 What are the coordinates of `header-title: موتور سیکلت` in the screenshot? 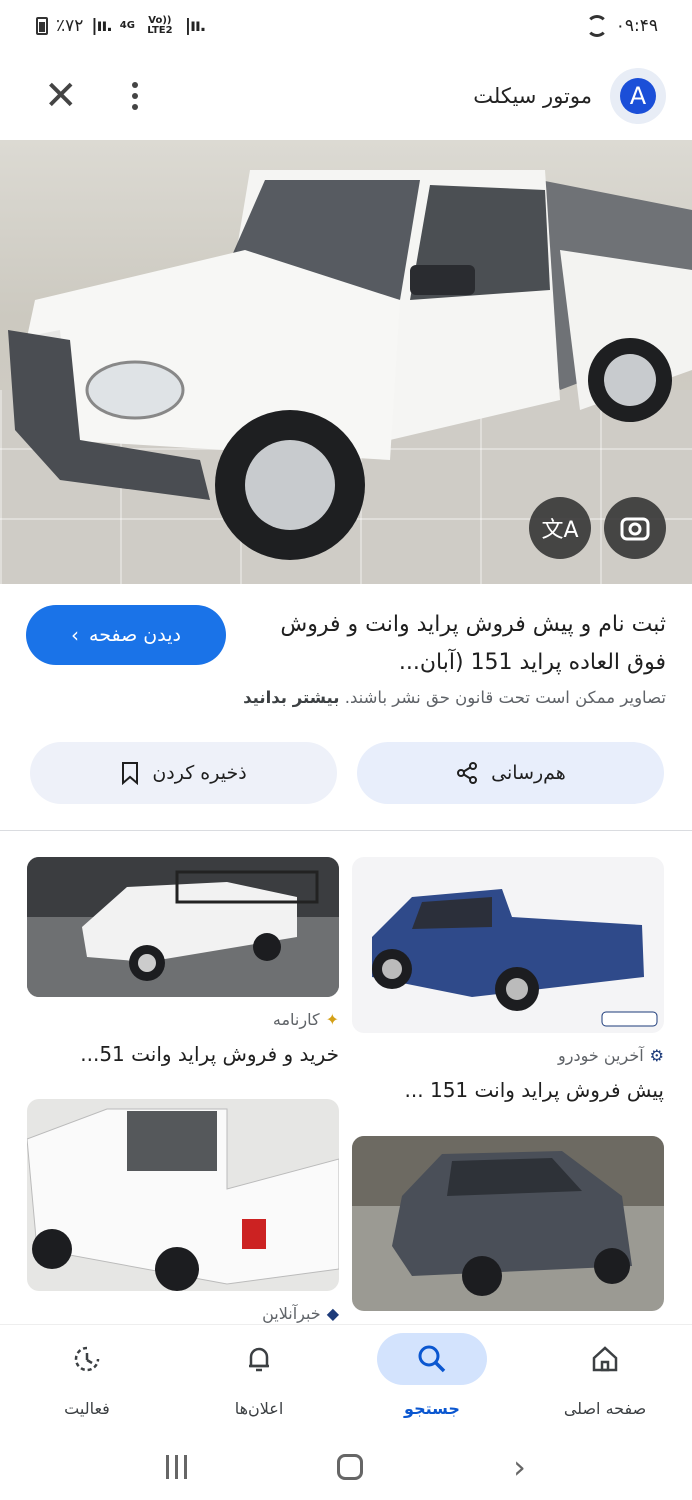 It's located at (532, 96).